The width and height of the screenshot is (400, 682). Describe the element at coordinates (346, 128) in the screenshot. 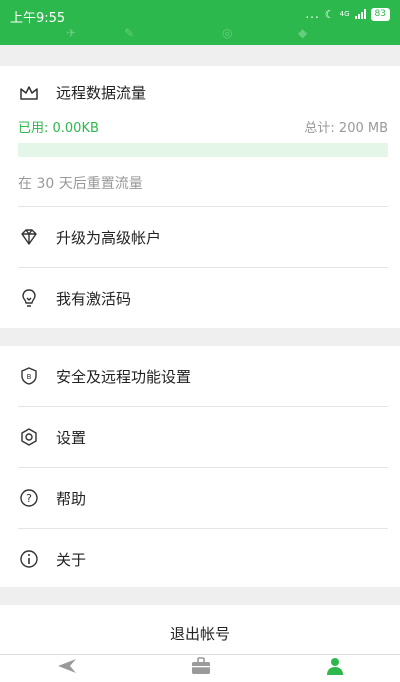

I see `total-data-label: 总计: 200 MB` at that location.